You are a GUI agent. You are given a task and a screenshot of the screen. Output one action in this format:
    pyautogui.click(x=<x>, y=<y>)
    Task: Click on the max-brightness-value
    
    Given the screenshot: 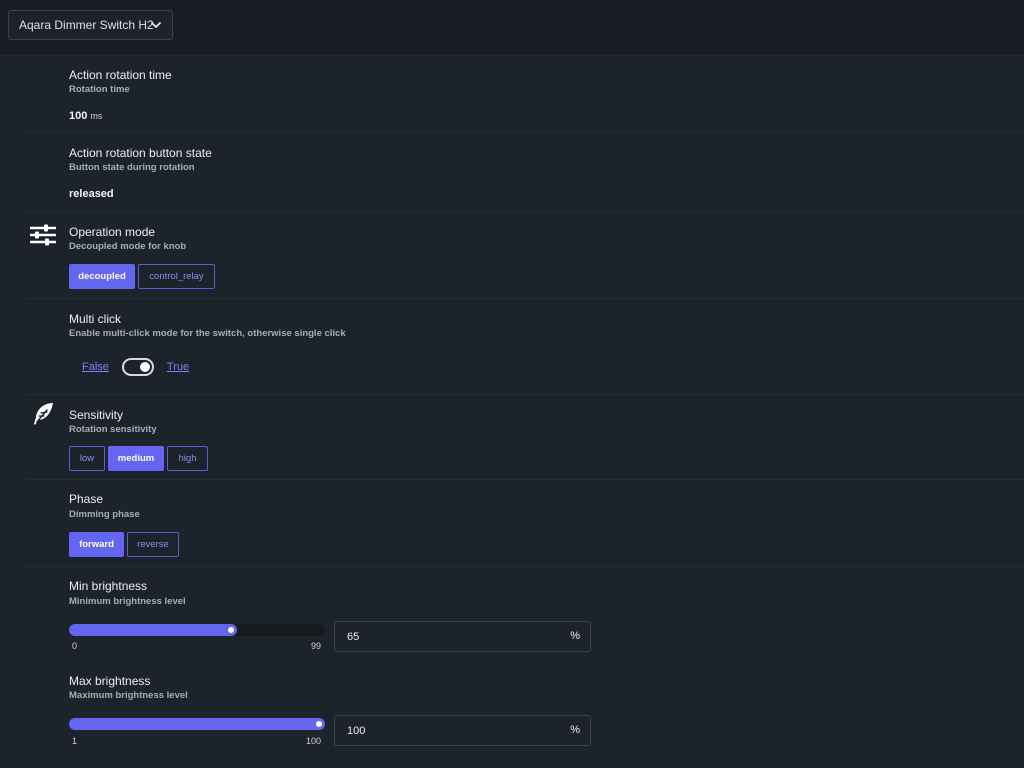 What is the action you would take?
    pyautogui.click(x=447, y=730)
    